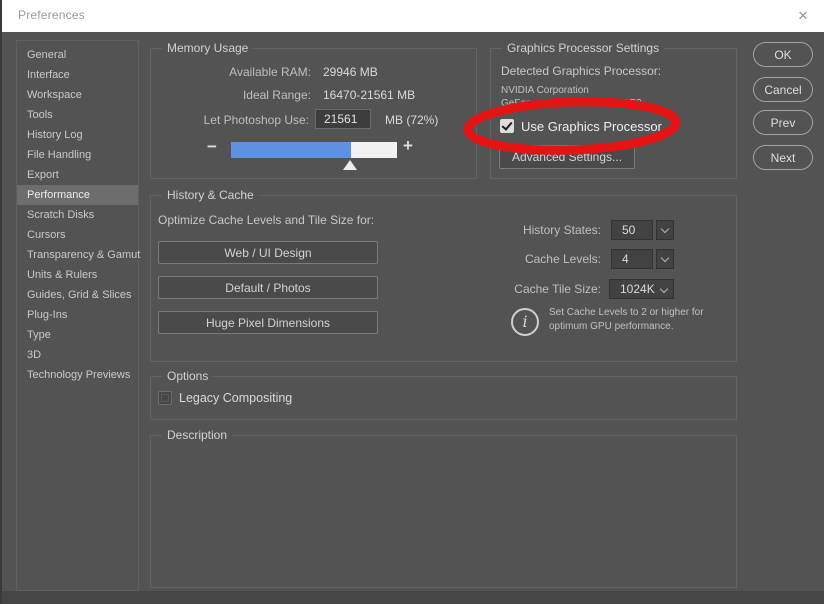 This screenshot has height=604, width=824. Describe the element at coordinates (268, 287) in the screenshot. I see `preset-default-photos-button: Default / Photos` at that location.